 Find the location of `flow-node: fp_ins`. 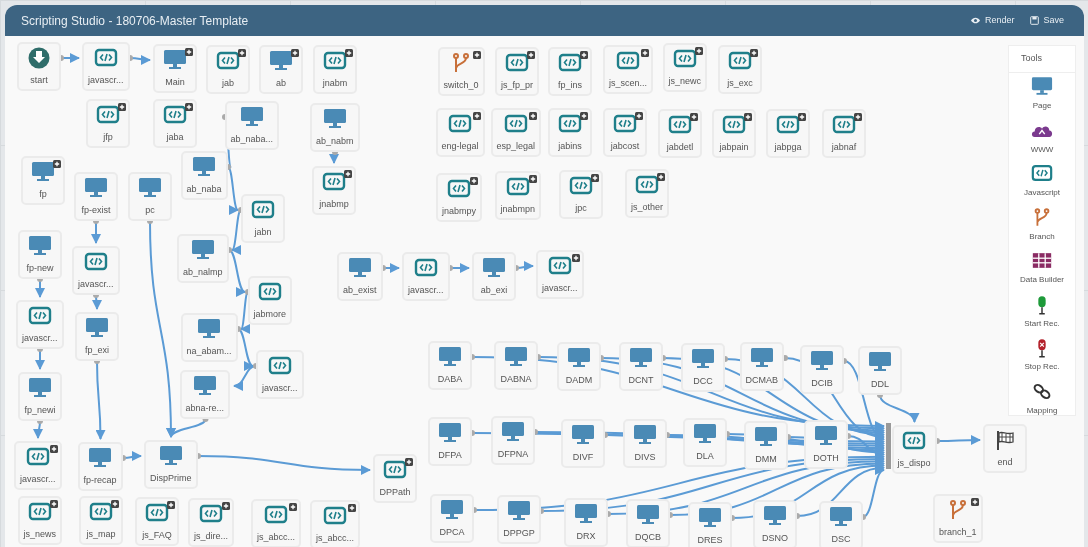

flow-node: fp_ins is located at coordinates (570, 71).